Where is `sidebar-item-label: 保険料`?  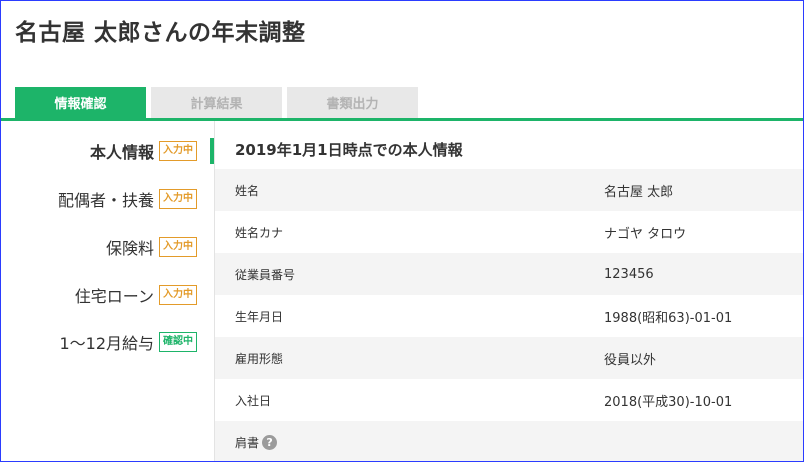 sidebar-item-label: 保険料 is located at coordinates (129, 248).